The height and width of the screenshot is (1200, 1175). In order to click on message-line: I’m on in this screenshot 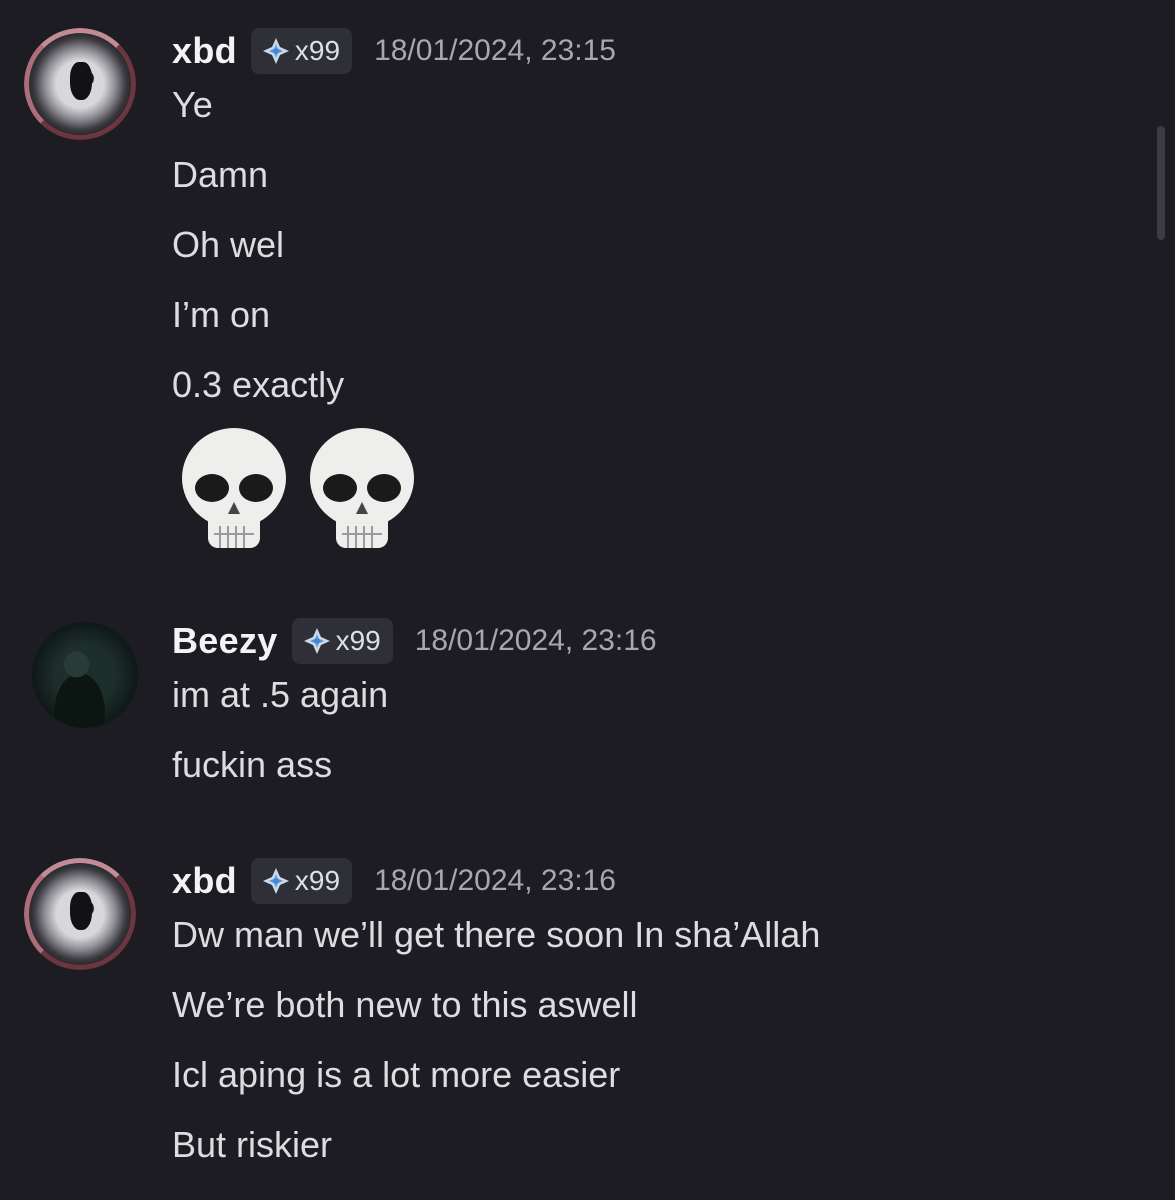, I will do `click(221, 314)`.